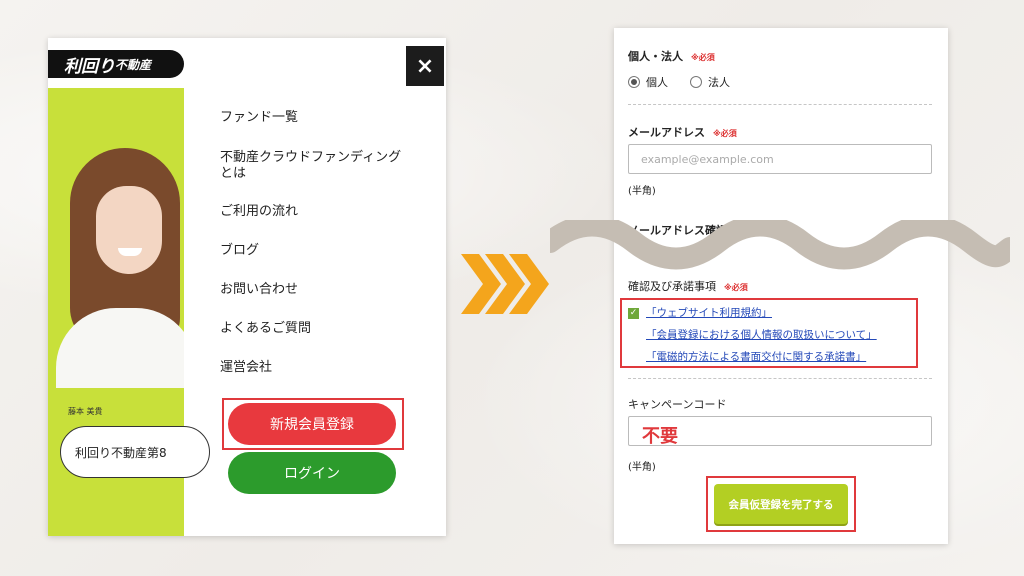  Describe the element at coordinates (135, 452) in the screenshot. I see `fund-pill-button: 利回り不動産第8` at that location.